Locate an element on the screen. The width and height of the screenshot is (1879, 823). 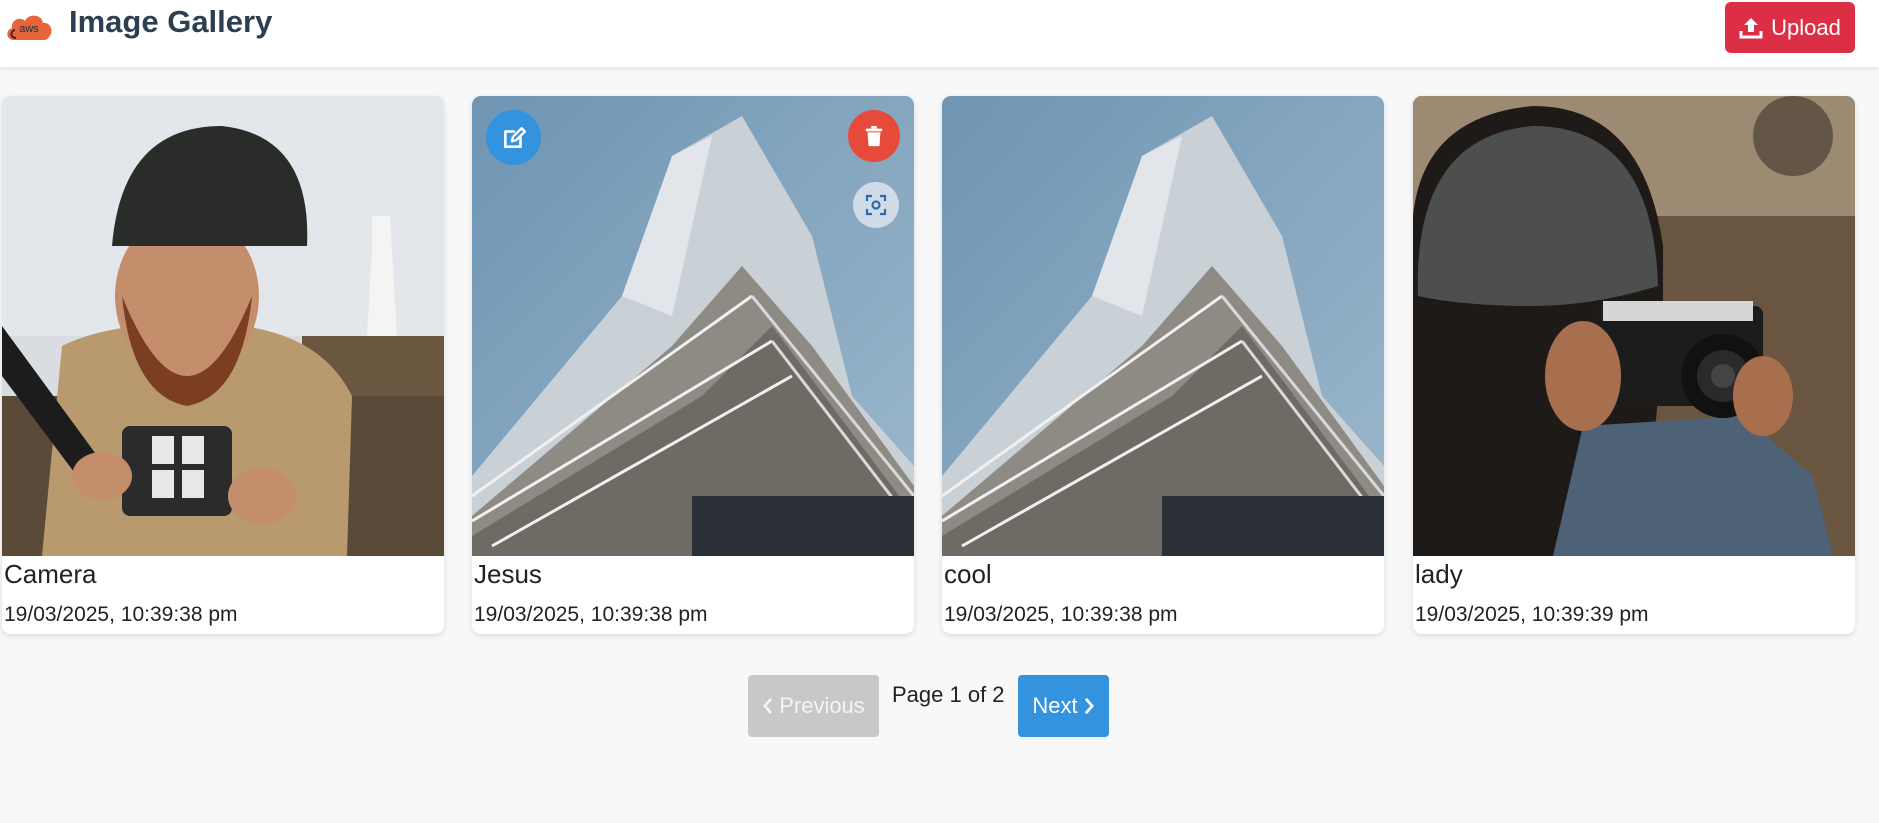
aws-logo: aws is located at coordinates (29, 27).